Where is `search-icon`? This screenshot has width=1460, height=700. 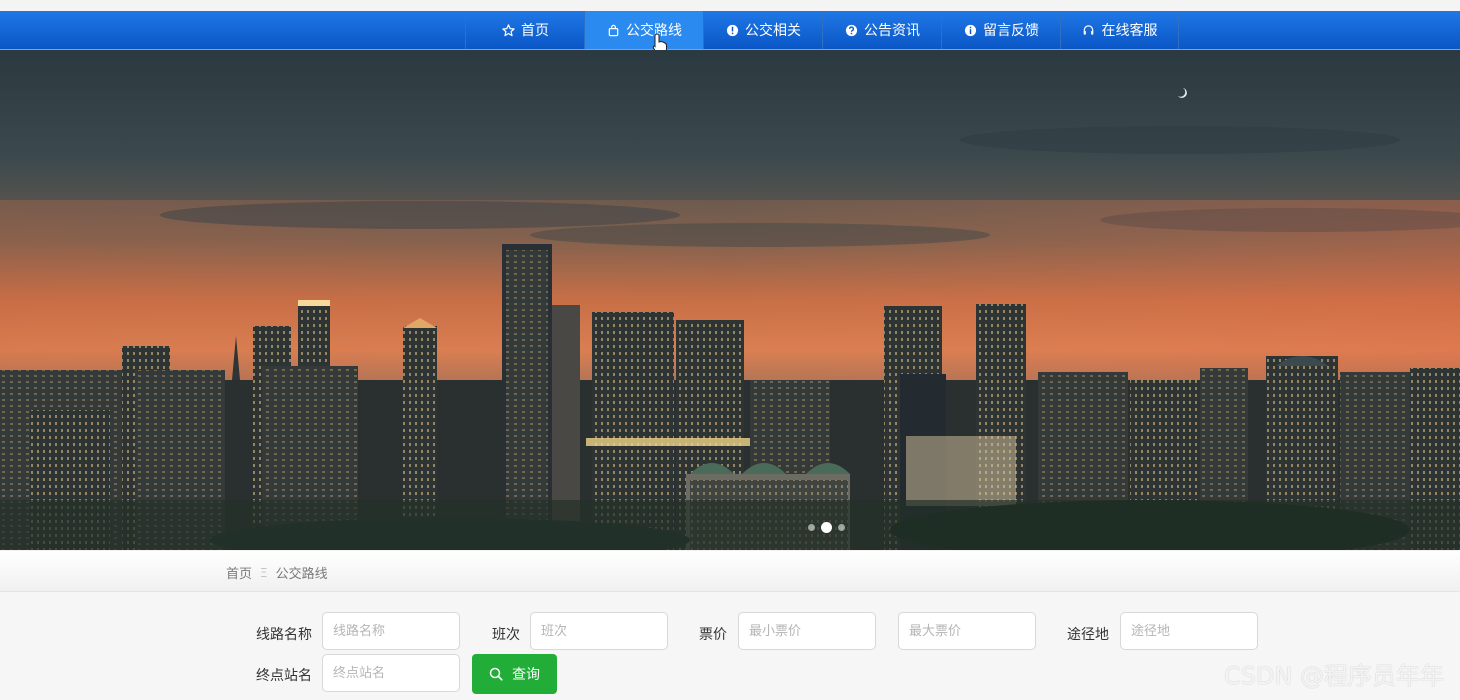 search-icon is located at coordinates (496, 674).